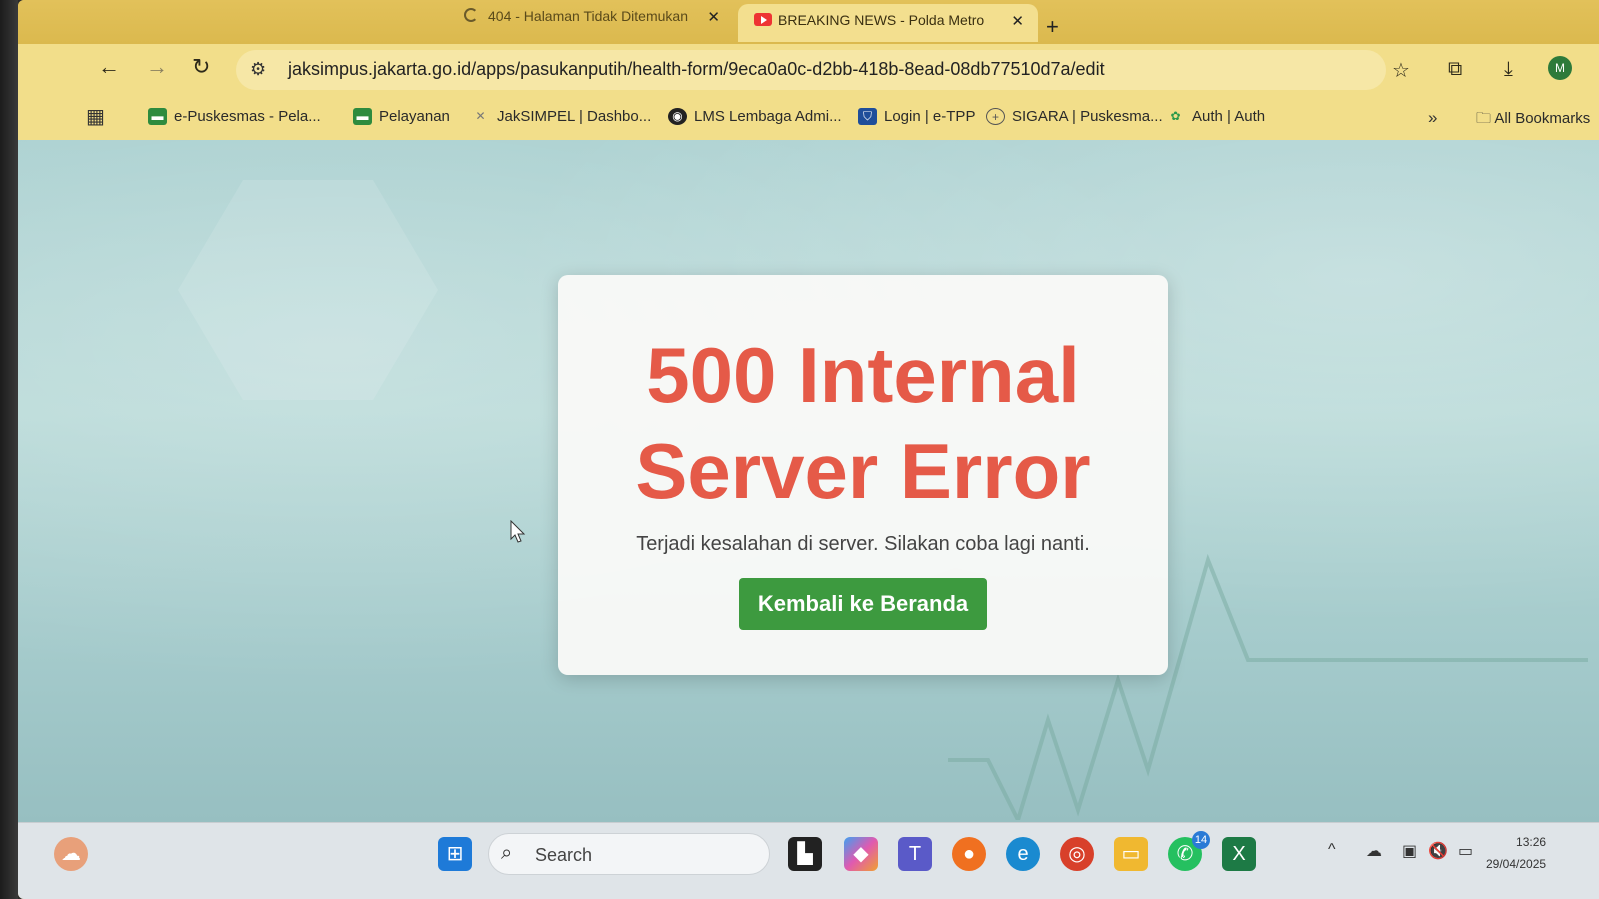 This screenshot has width=1599, height=899. What do you see at coordinates (969, 854) in the screenshot?
I see `firefox-icon: ●` at bounding box center [969, 854].